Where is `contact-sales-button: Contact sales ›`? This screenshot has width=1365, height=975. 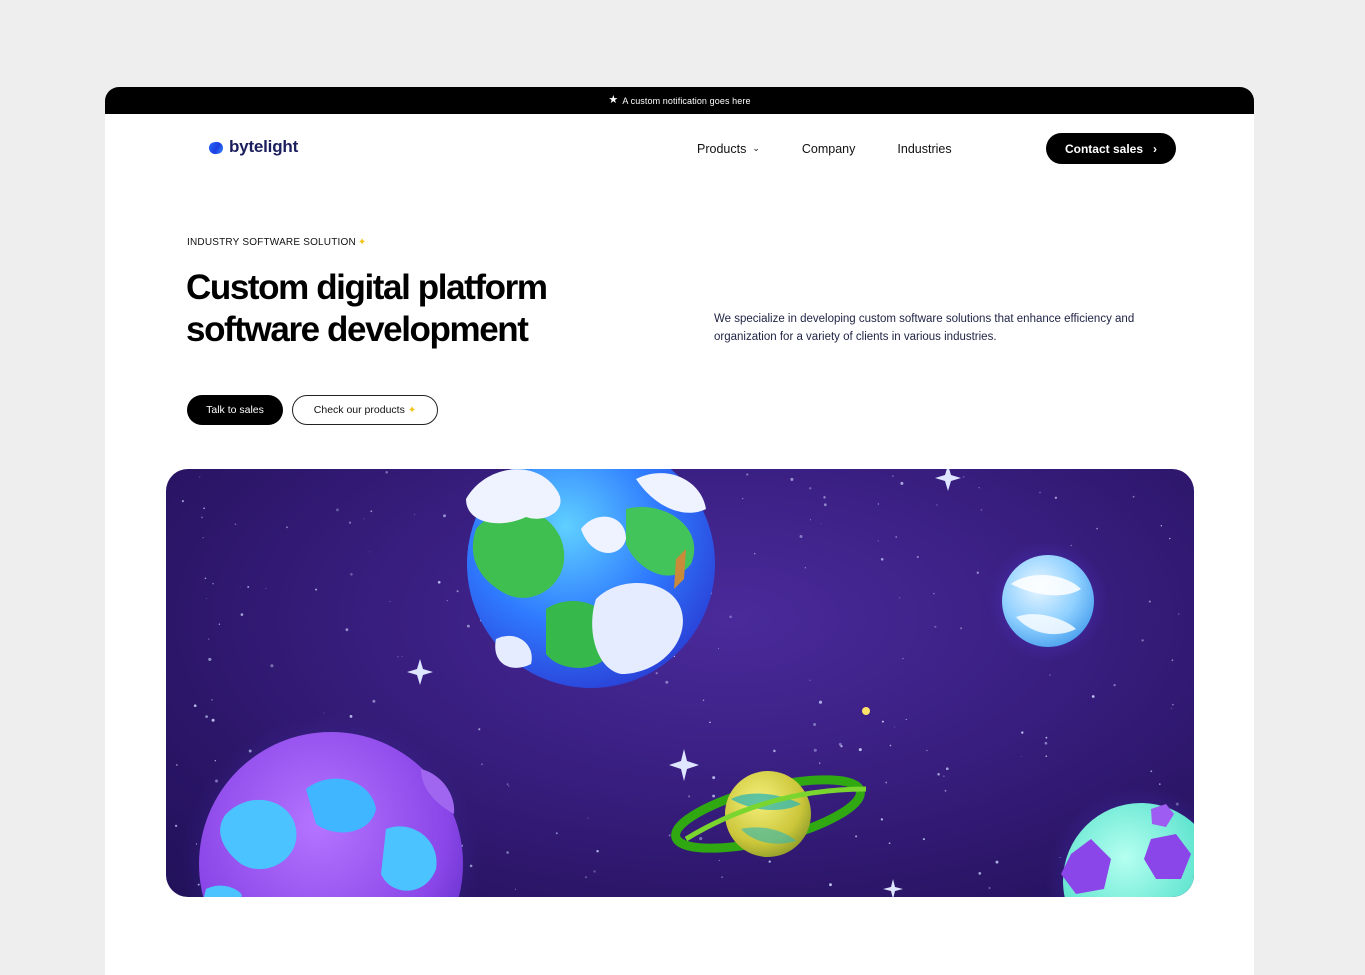 contact-sales-button: Contact sales › is located at coordinates (1111, 148).